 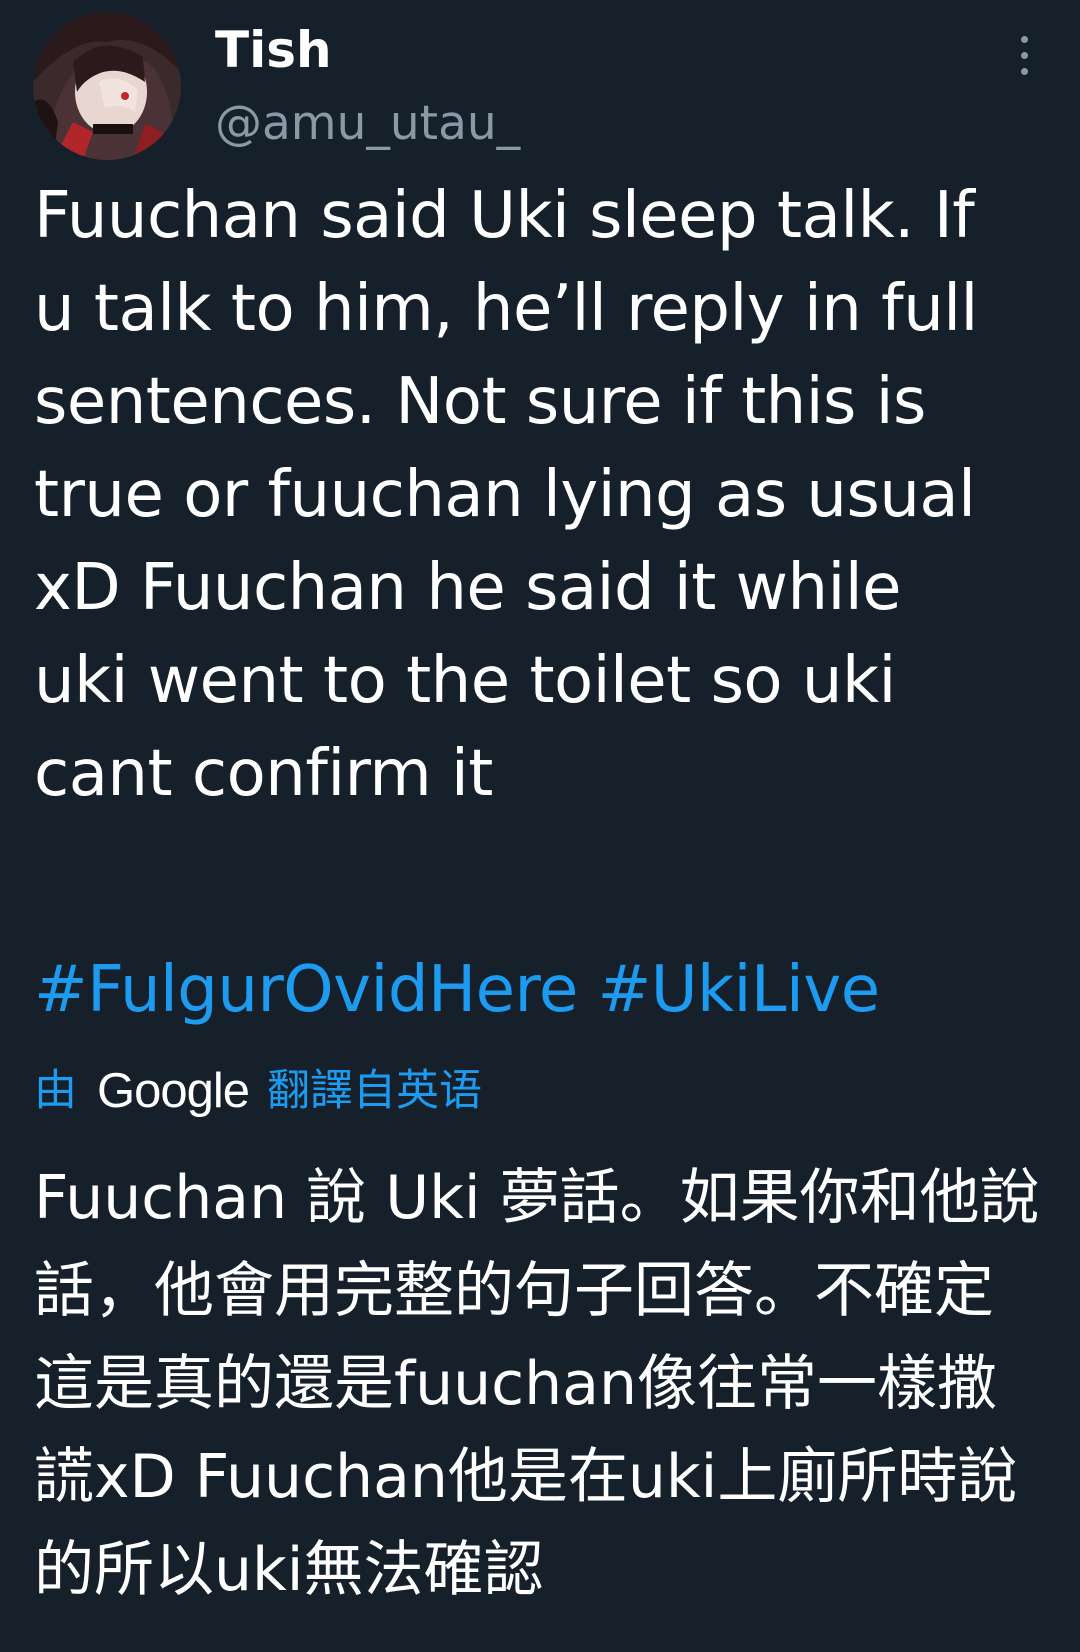 I want to click on display-name: Tish, so click(x=273, y=50).